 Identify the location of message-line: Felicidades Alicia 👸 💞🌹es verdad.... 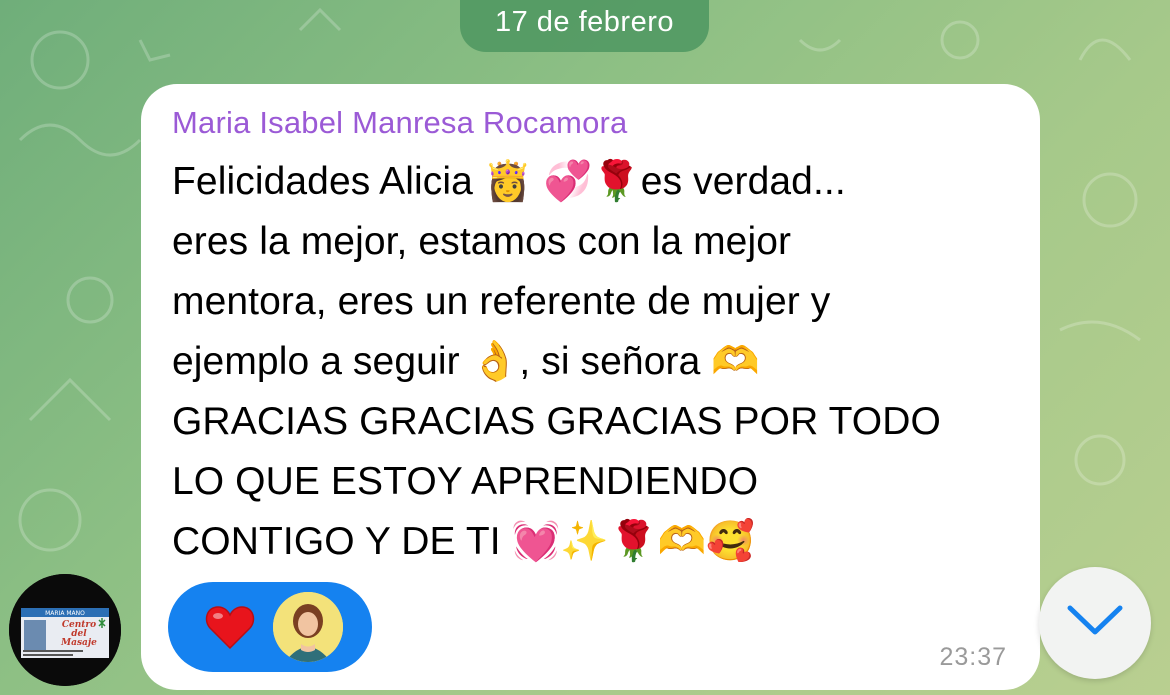
(509, 181).